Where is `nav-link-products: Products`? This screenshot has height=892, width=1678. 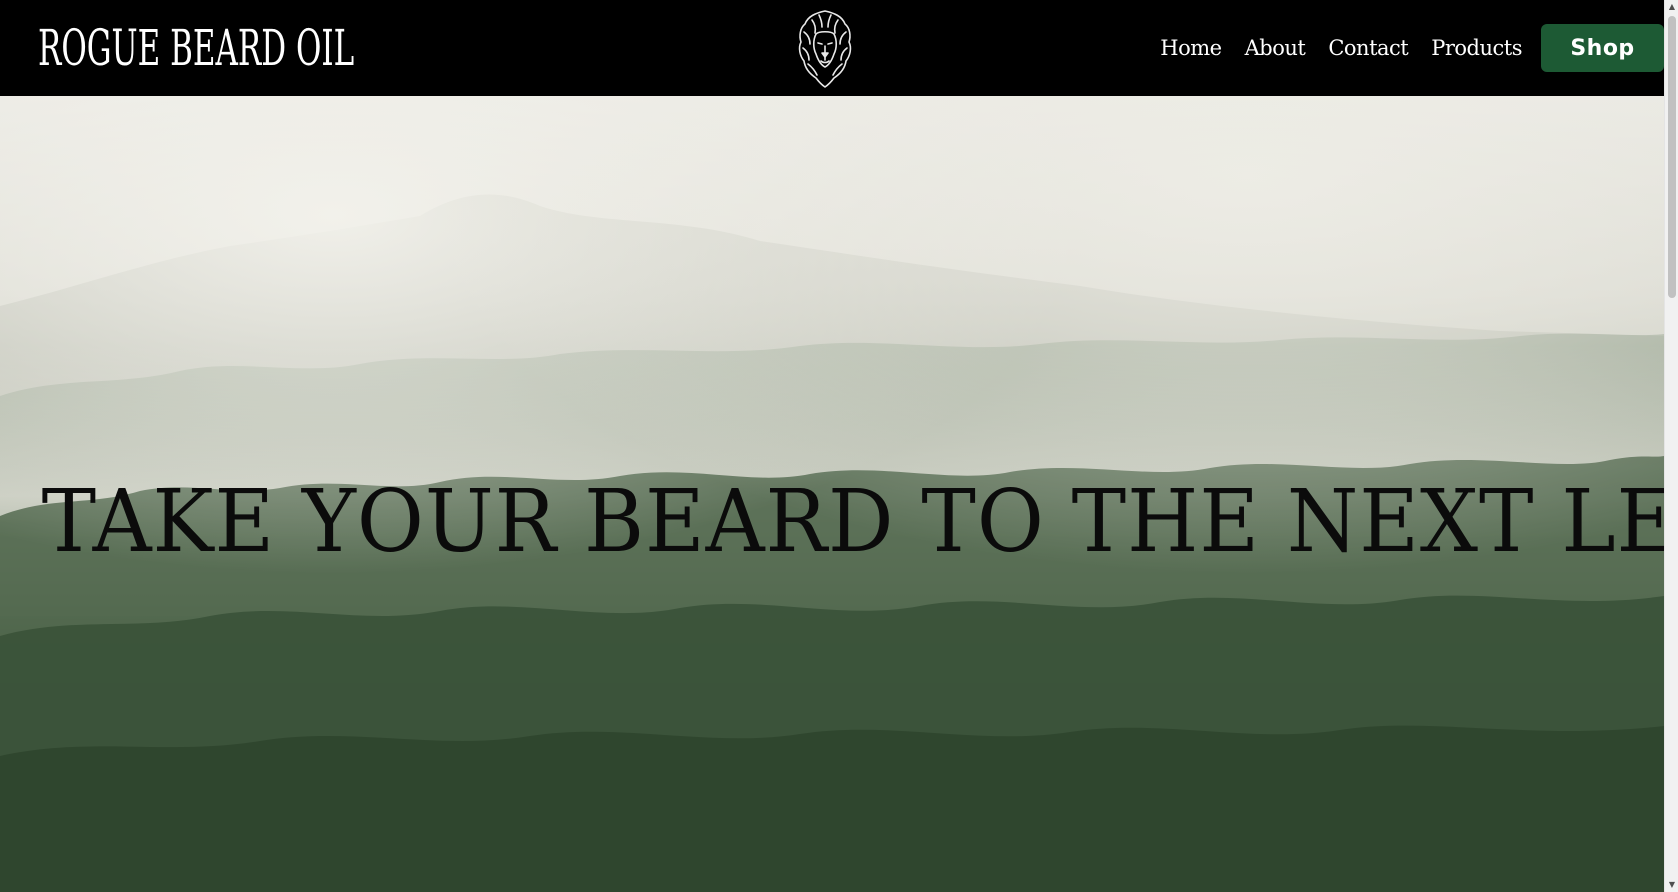
nav-link-products: Products is located at coordinates (1476, 48).